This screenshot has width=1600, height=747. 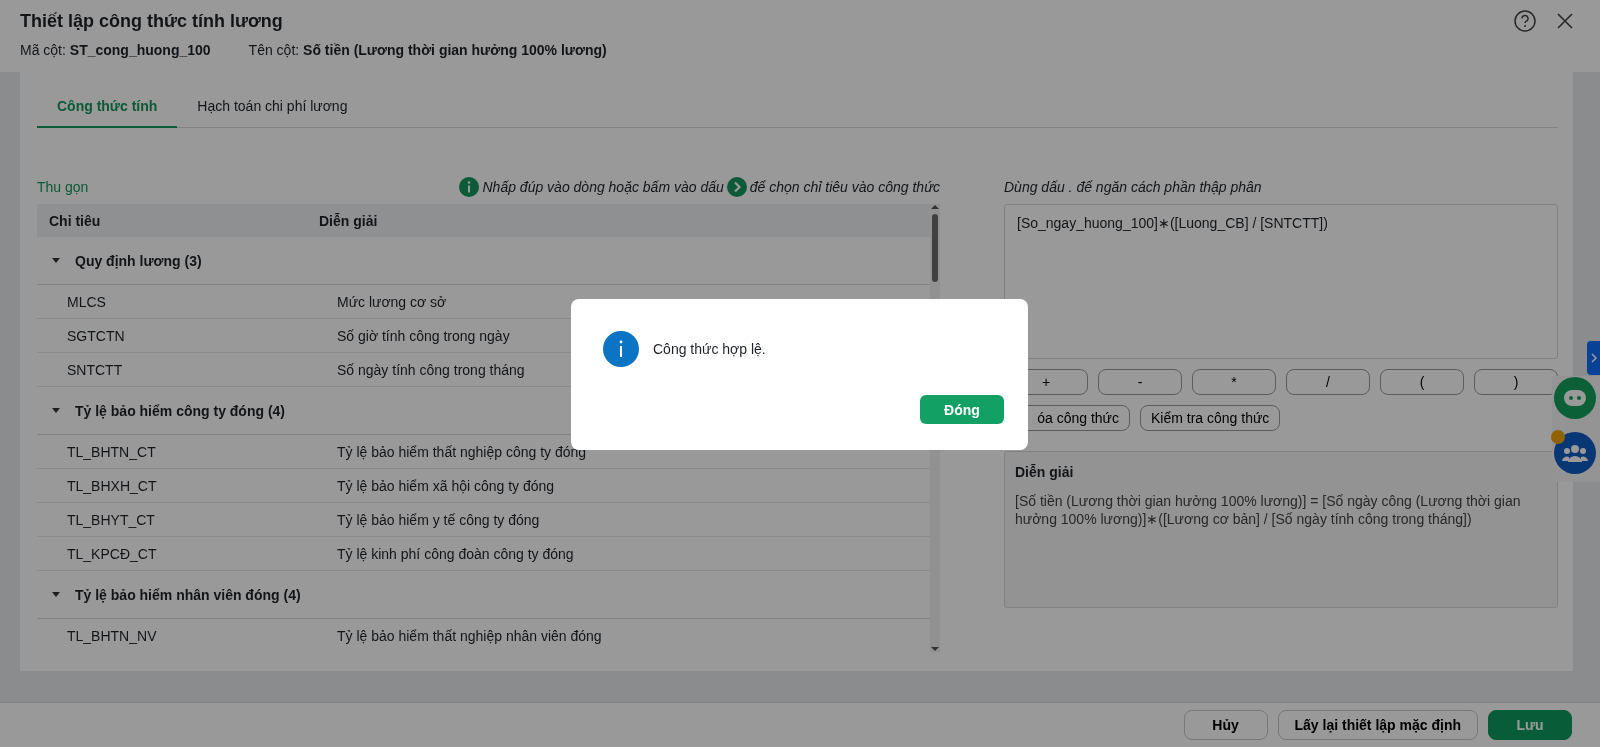 I want to click on formula-field: [So_ngay_huong_100]∗([Luong_CB] / [SNTCTT]), so click(x=1281, y=281).